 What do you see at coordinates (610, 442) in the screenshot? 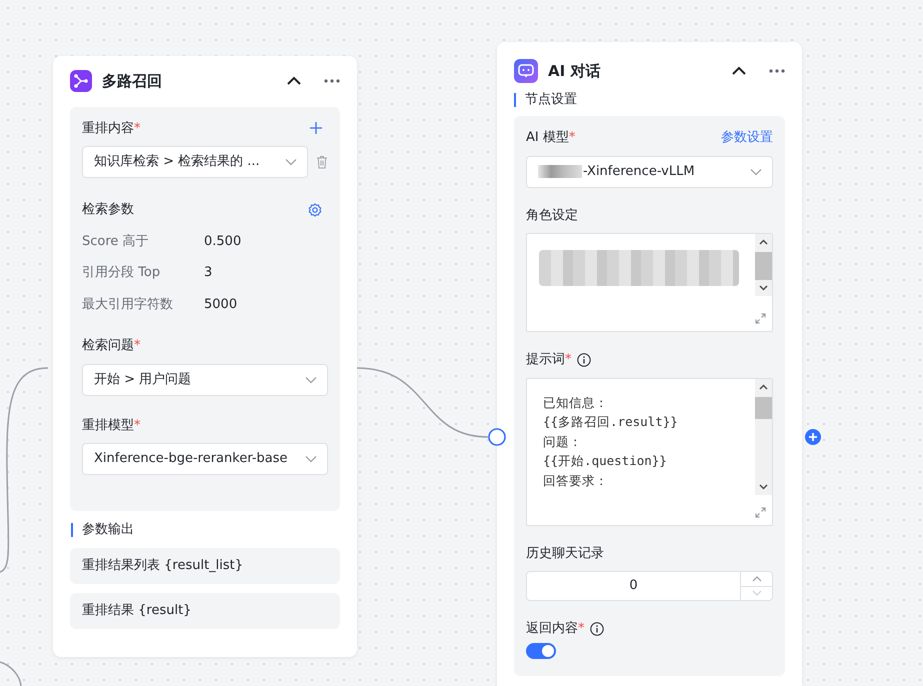
I see `prompt-text: 已知信息： {{多路召回.result}} 问题： {{开始.question}} 回答要求：` at bounding box center [610, 442].